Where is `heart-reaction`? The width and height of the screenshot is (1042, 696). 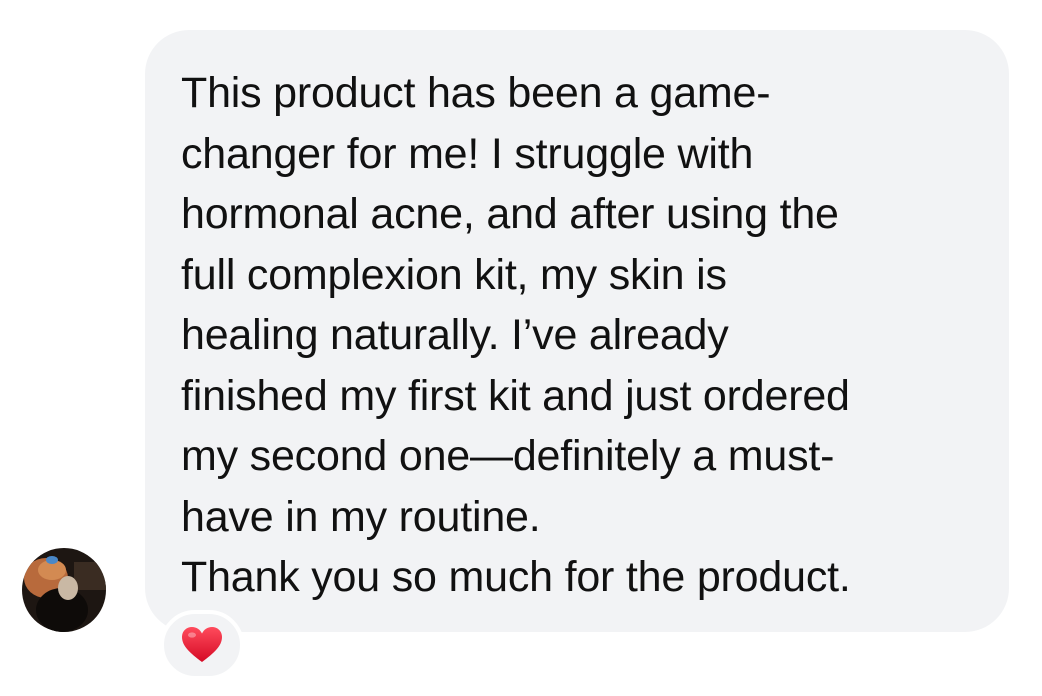 heart-reaction is located at coordinates (202, 645).